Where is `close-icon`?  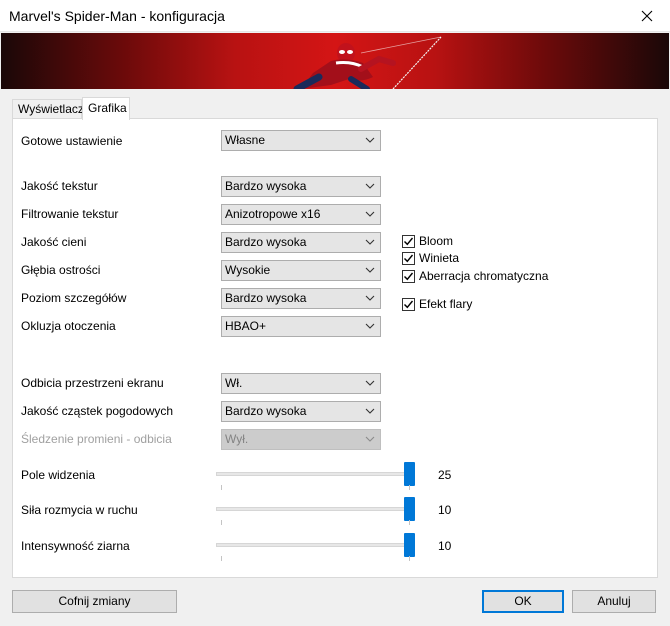
close-icon is located at coordinates (647, 16).